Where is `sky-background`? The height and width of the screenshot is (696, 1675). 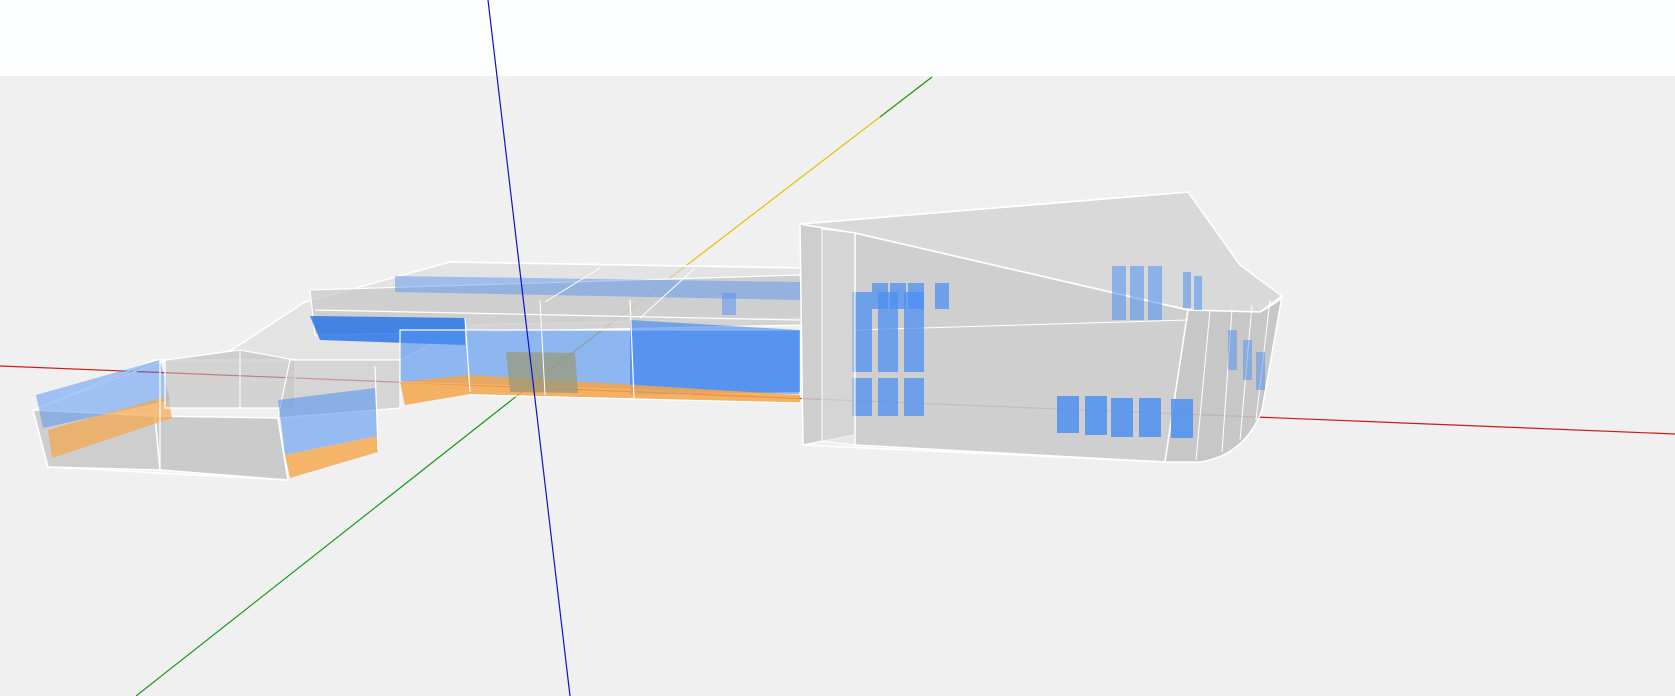 sky-background is located at coordinates (837, 38).